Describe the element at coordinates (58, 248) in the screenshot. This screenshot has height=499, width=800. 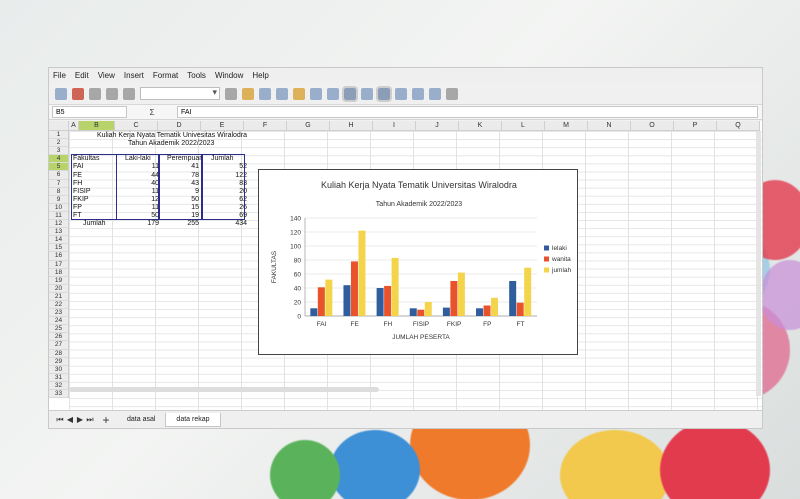
I see `row-header: 15` at that location.